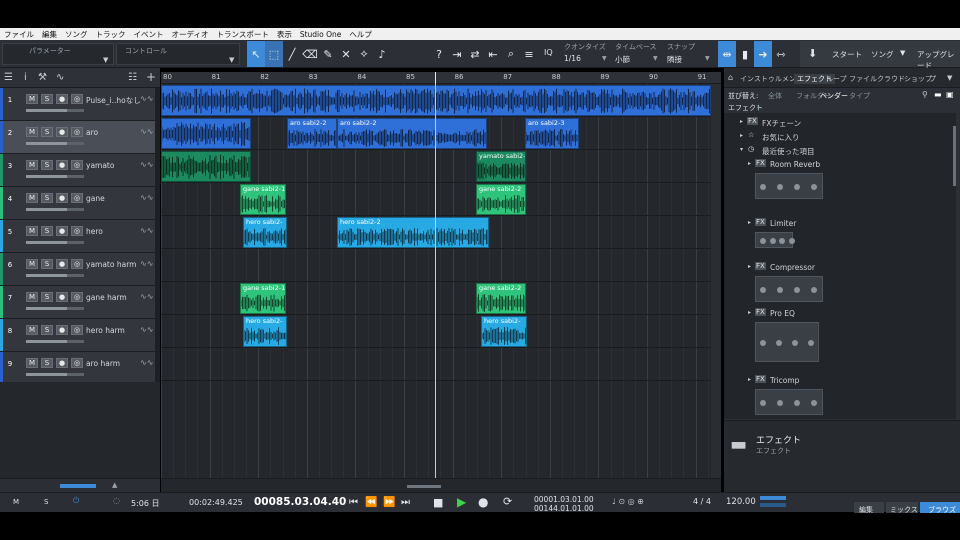  I want to click on horizontal-scrollbar, so click(441, 485).